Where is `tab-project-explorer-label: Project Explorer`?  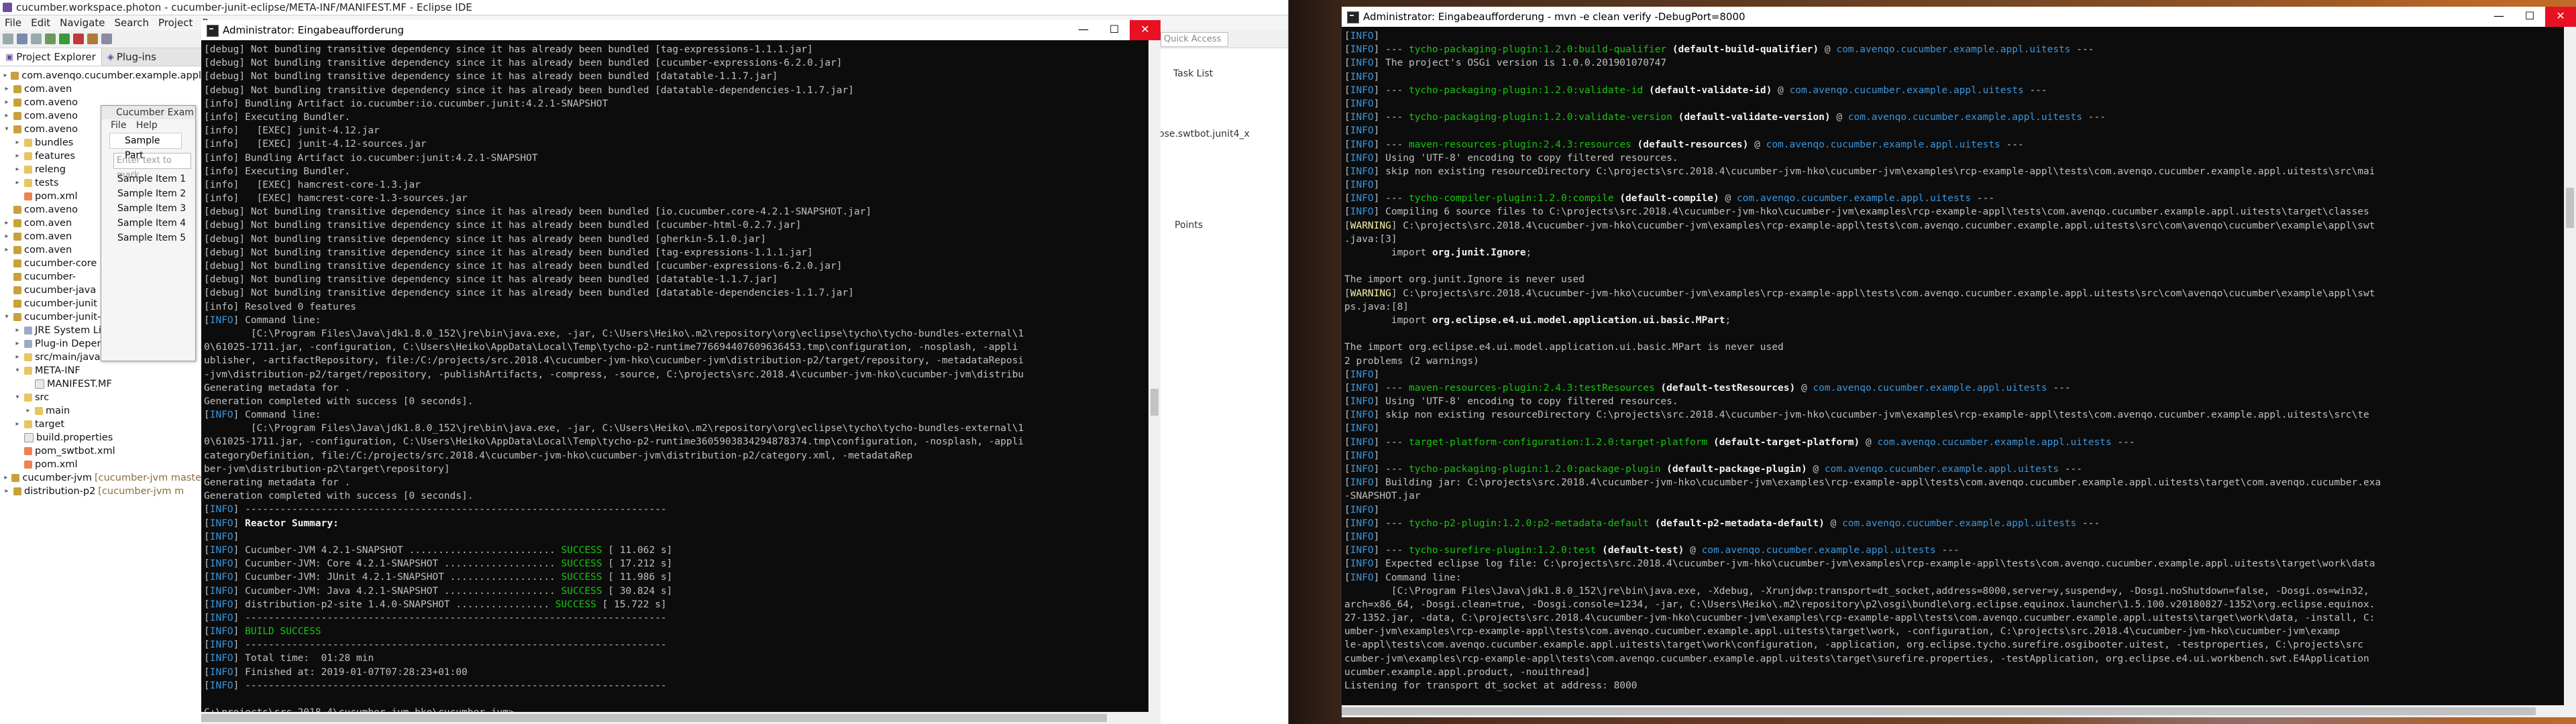 tab-project-explorer-label: Project Explorer is located at coordinates (56, 57).